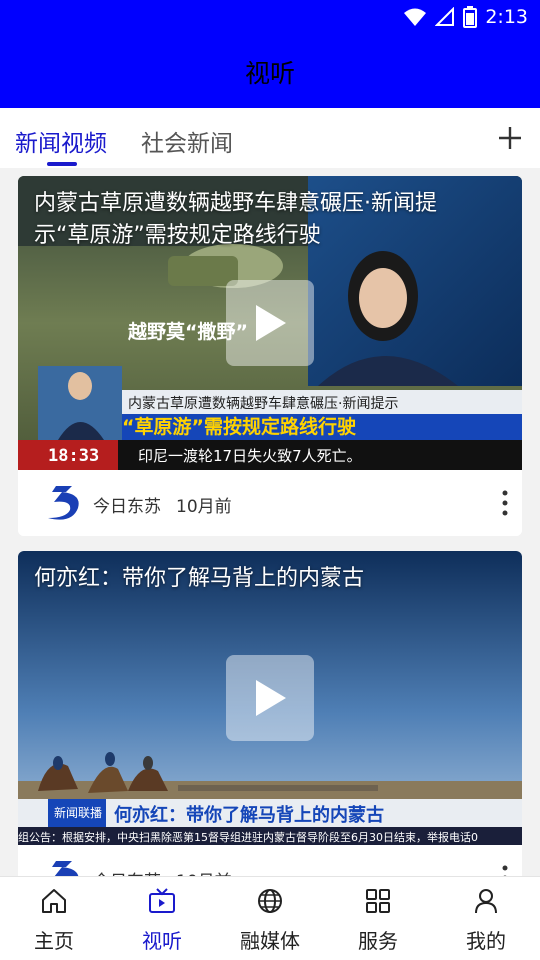  What do you see at coordinates (73, 456) in the screenshot?
I see `video-clock: 18:33` at bounding box center [73, 456].